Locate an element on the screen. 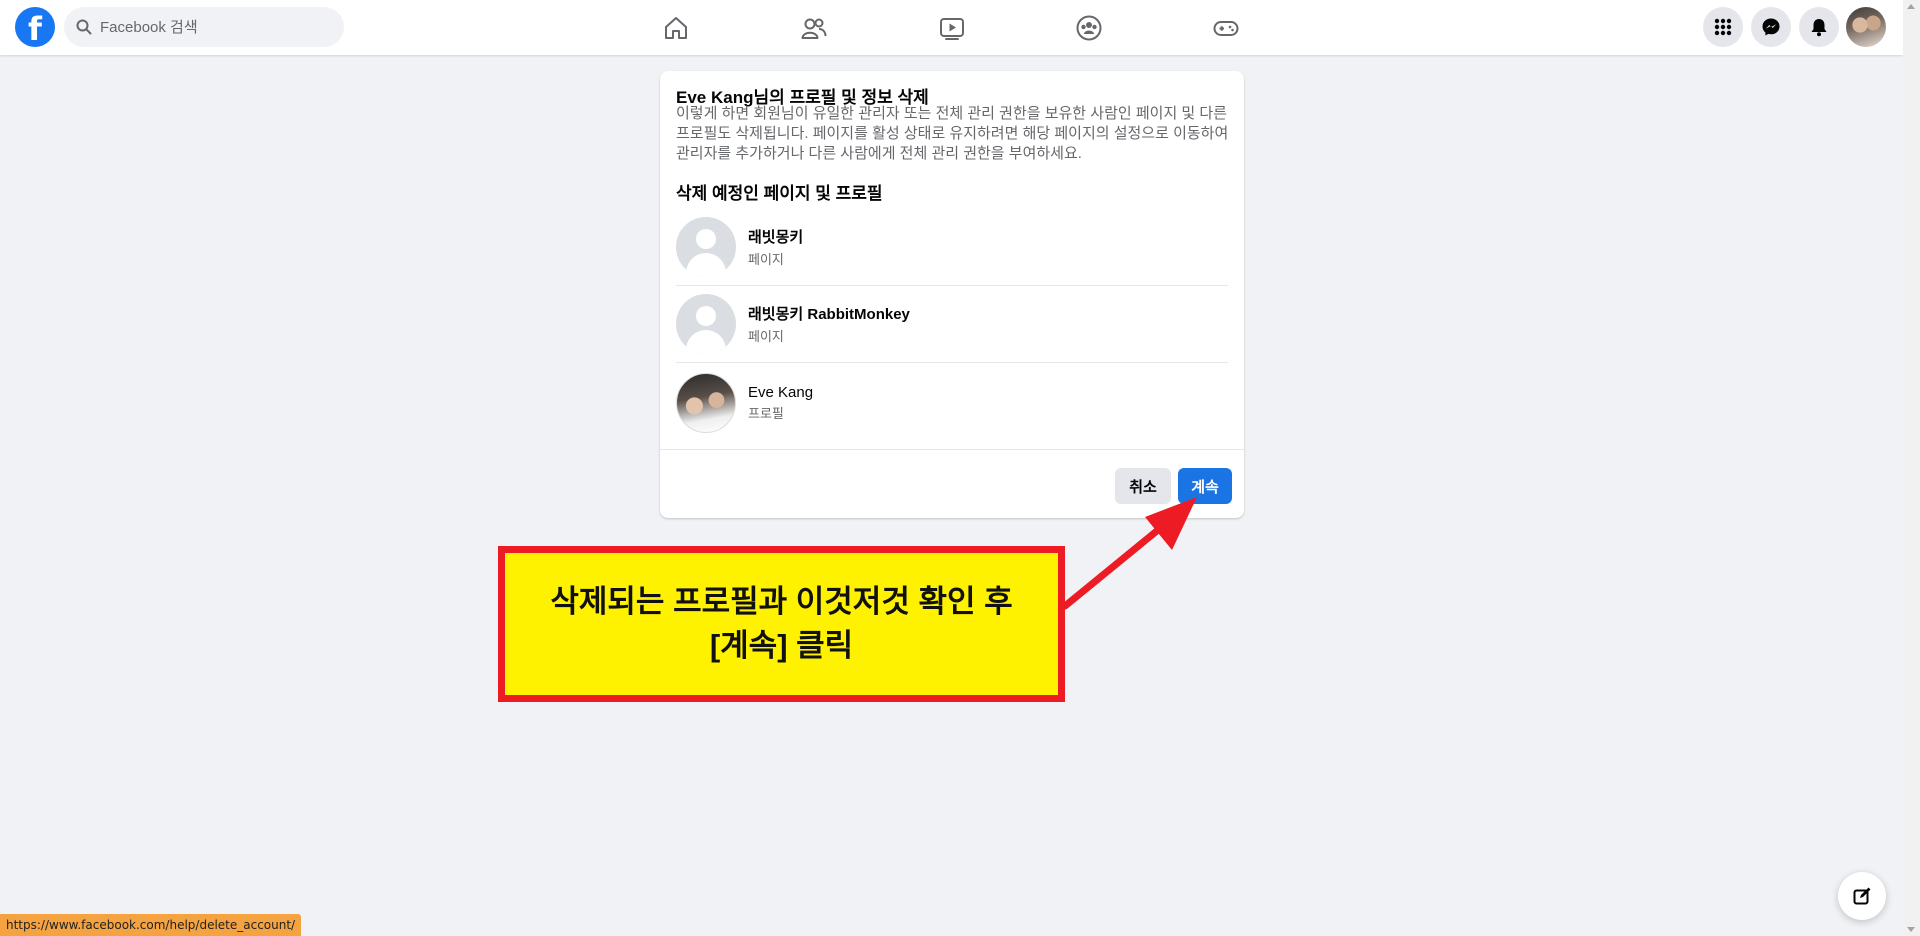 The height and width of the screenshot is (936, 1920). menu-button is located at coordinates (1723, 27).